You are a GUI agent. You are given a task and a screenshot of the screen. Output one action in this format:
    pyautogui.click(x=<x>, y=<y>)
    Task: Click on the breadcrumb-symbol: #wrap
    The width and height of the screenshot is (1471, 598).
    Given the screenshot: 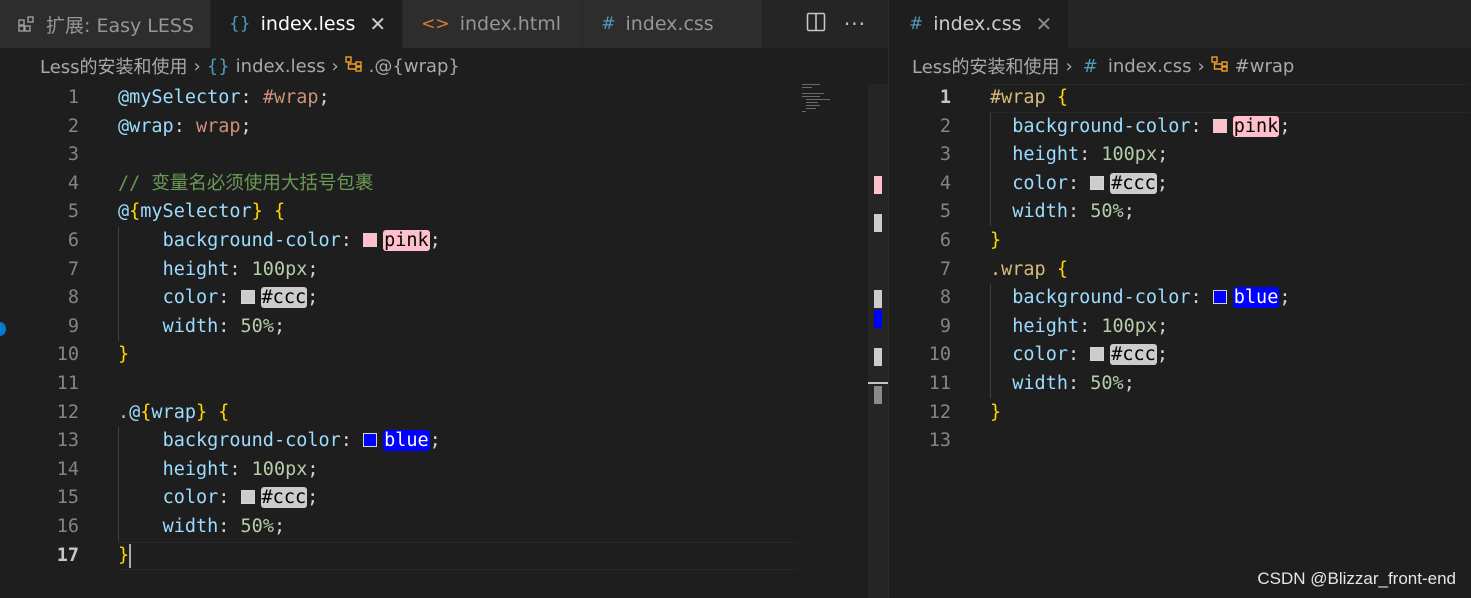 What is the action you would take?
    pyautogui.click(x=1265, y=66)
    